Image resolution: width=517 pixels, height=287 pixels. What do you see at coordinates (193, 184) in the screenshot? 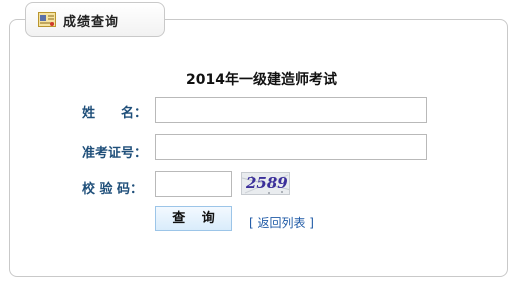
I see `captcha-input` at bounding box center [193, 184].